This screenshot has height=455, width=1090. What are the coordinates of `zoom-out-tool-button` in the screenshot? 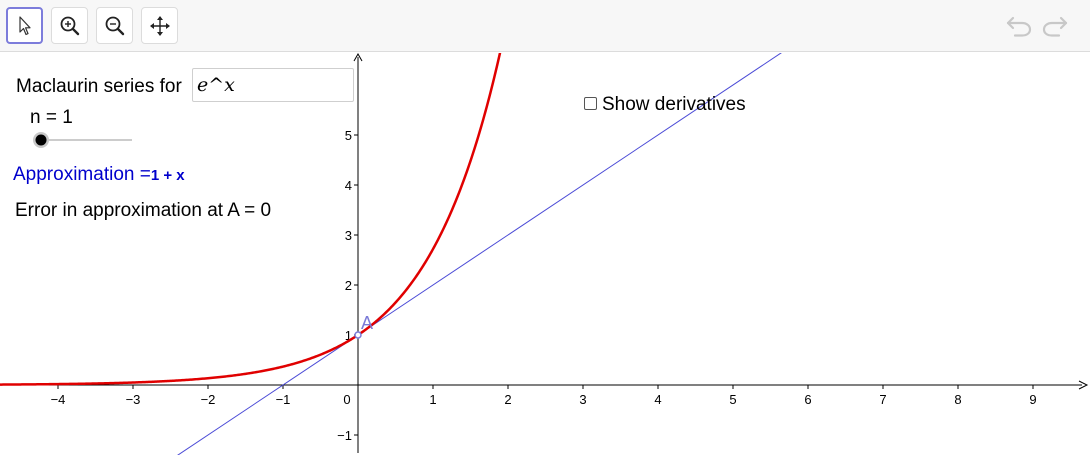 It's located at (114, 25).